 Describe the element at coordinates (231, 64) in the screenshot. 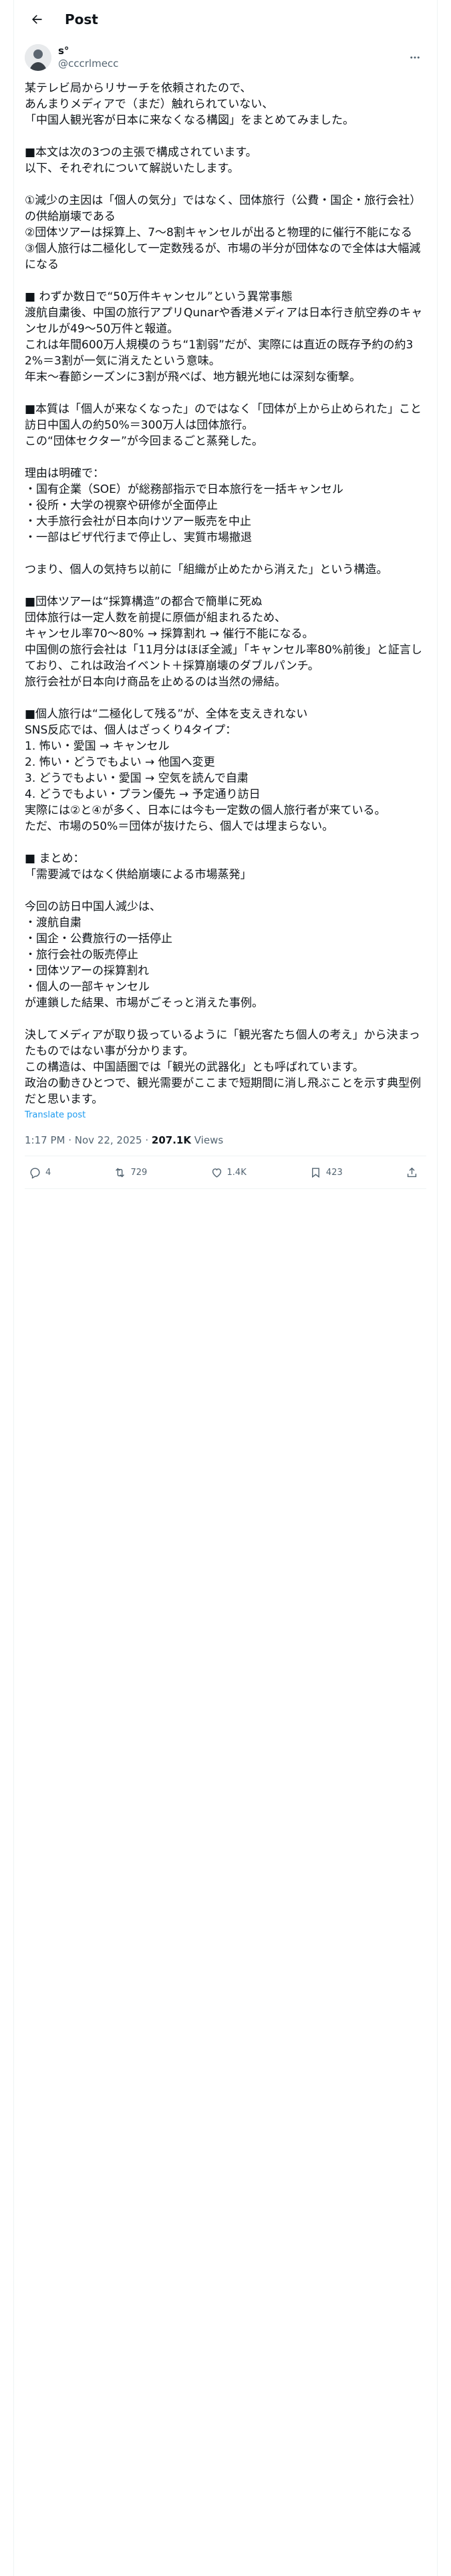

I see `author-handle: @cccrlmecc` at that location.